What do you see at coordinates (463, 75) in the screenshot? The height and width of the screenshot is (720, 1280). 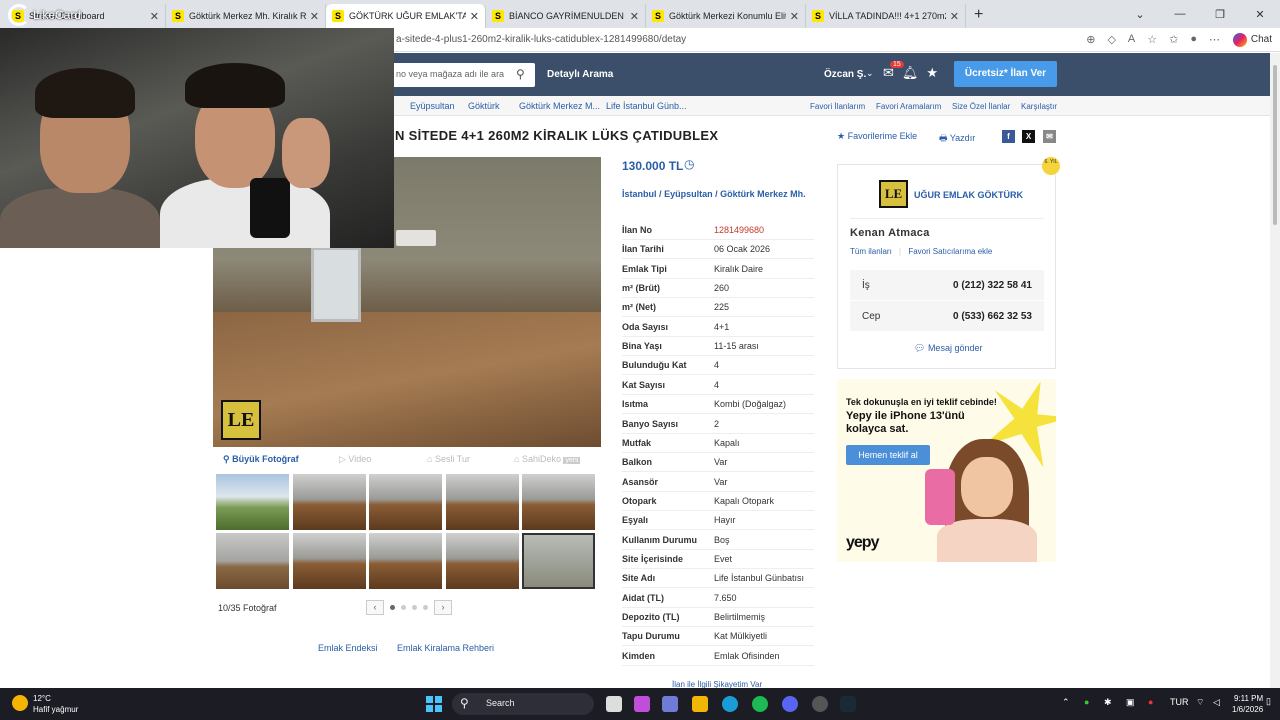 I see `search-input: no veya mağaza adı ile ara` at bounding box center [463, 75].